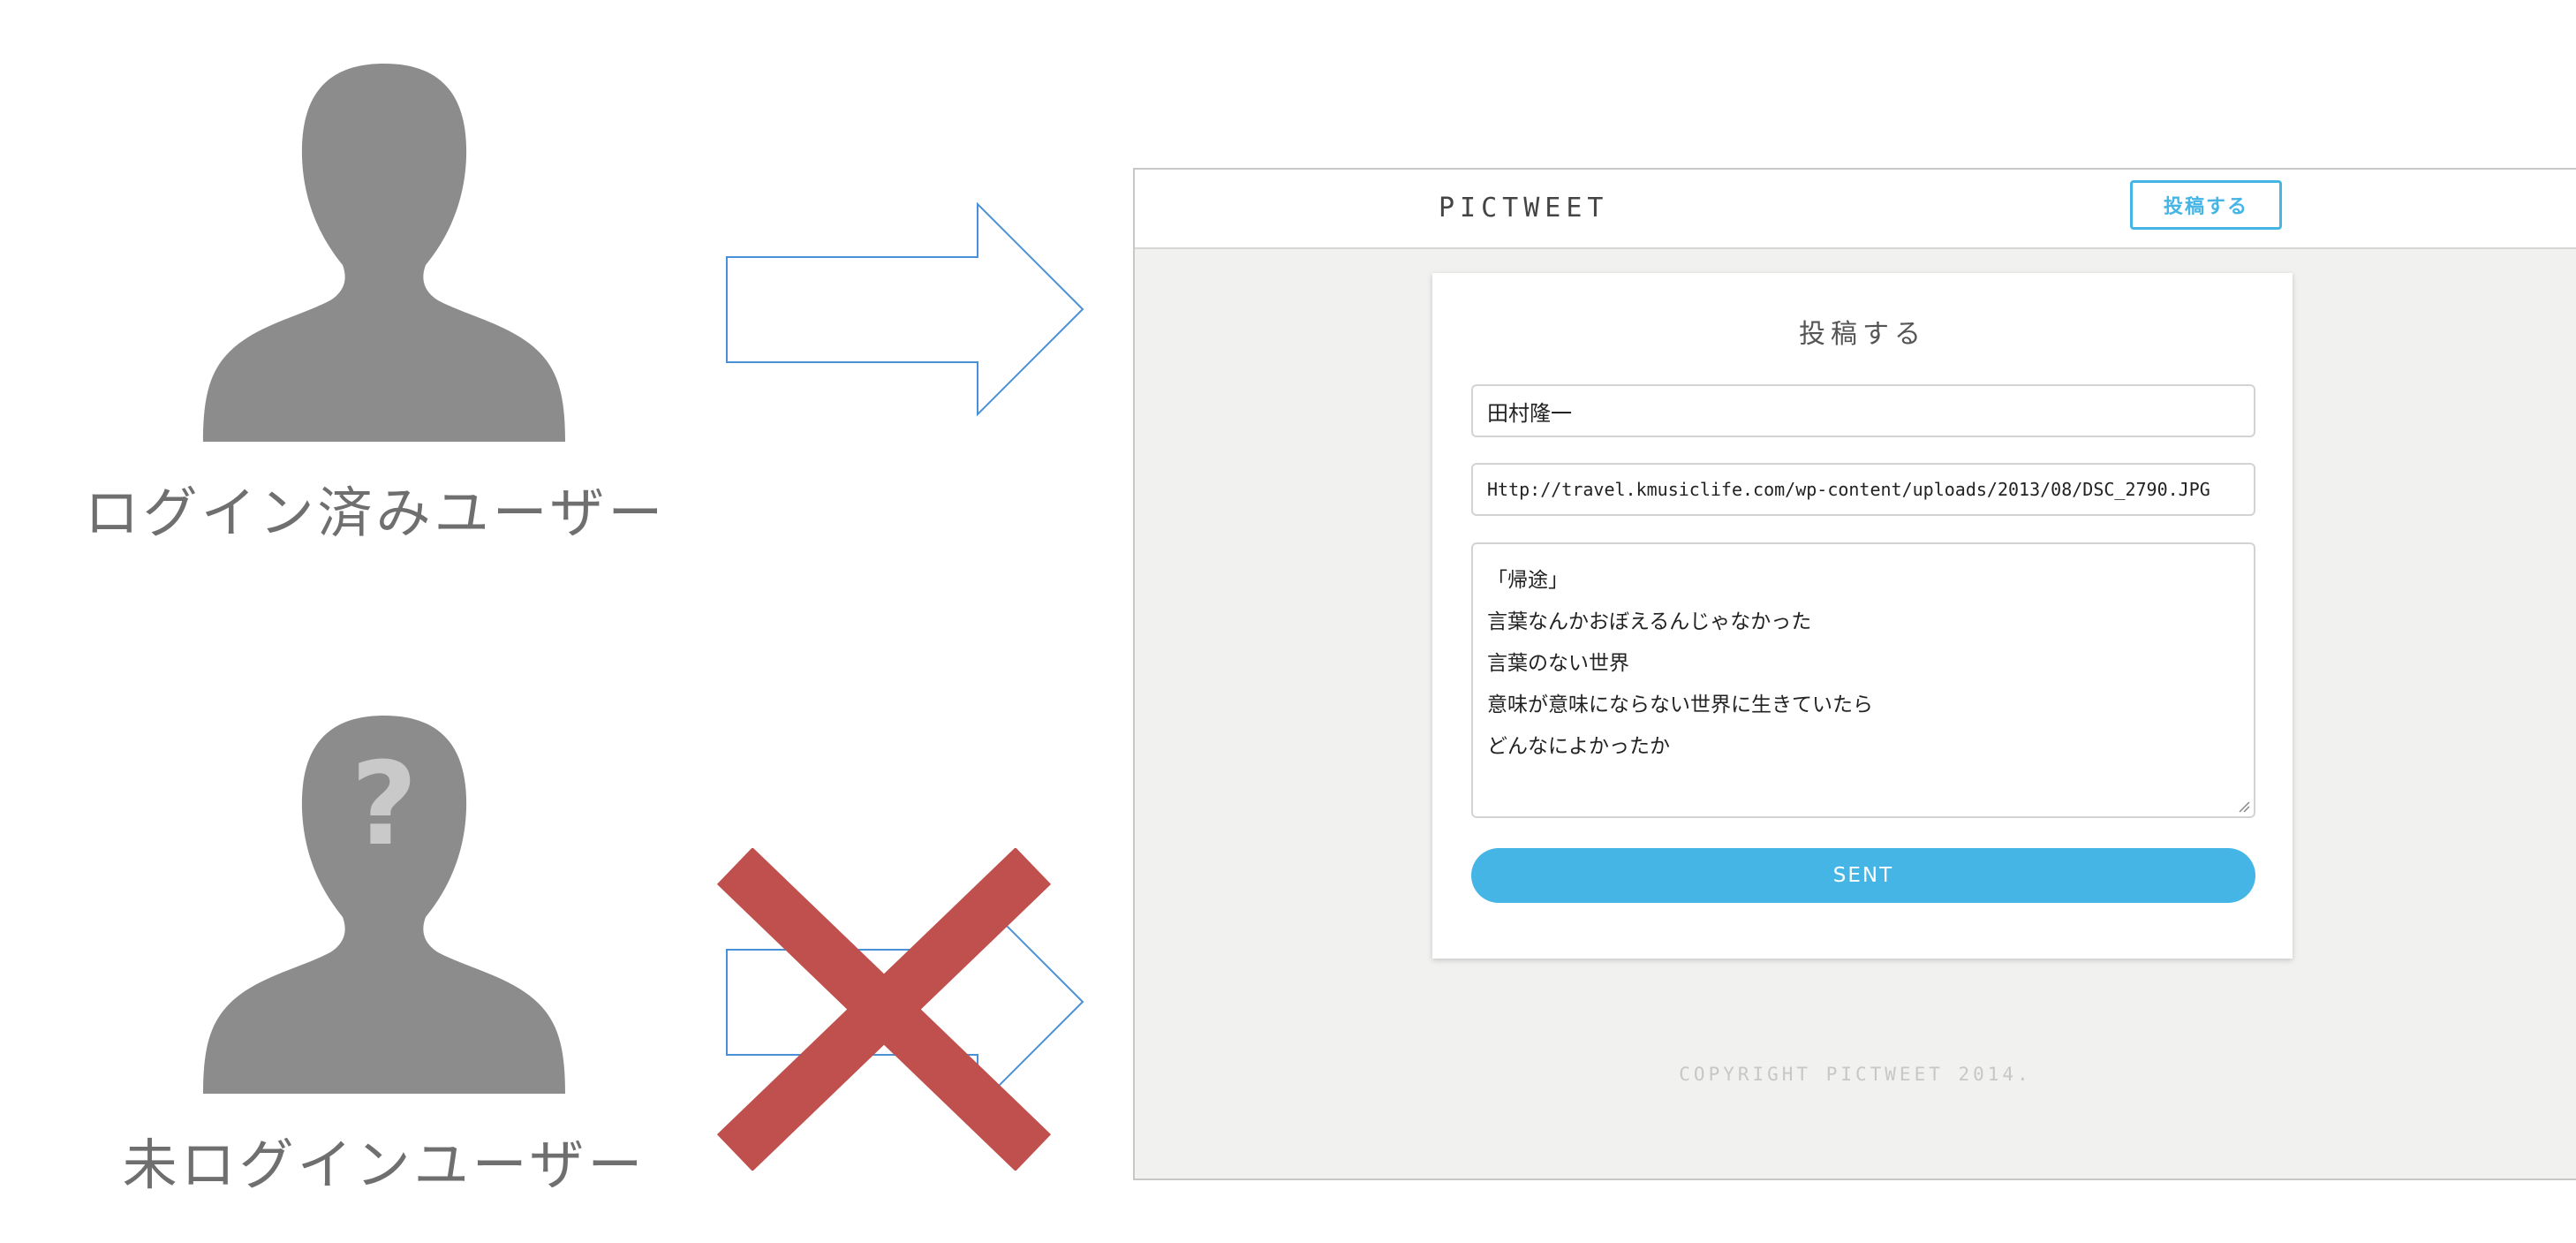 The height and width of the screenshot is (1243, 2576). Describe the element at coordinates (1863, 410) in the screenshot. I see `name-input` at that location.